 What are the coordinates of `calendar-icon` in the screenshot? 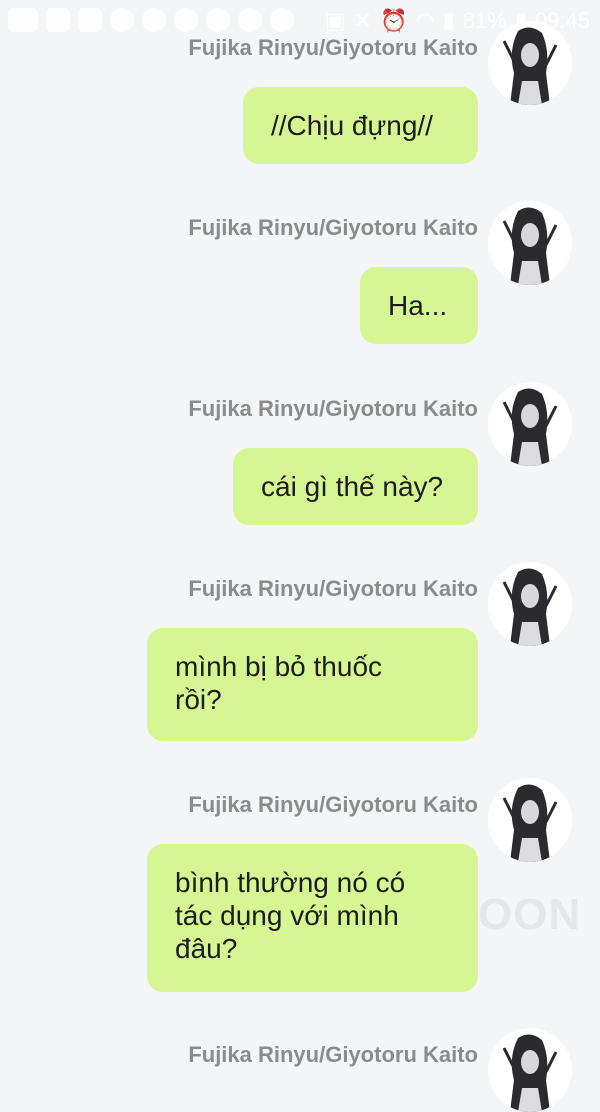 It's located at (58, 20).